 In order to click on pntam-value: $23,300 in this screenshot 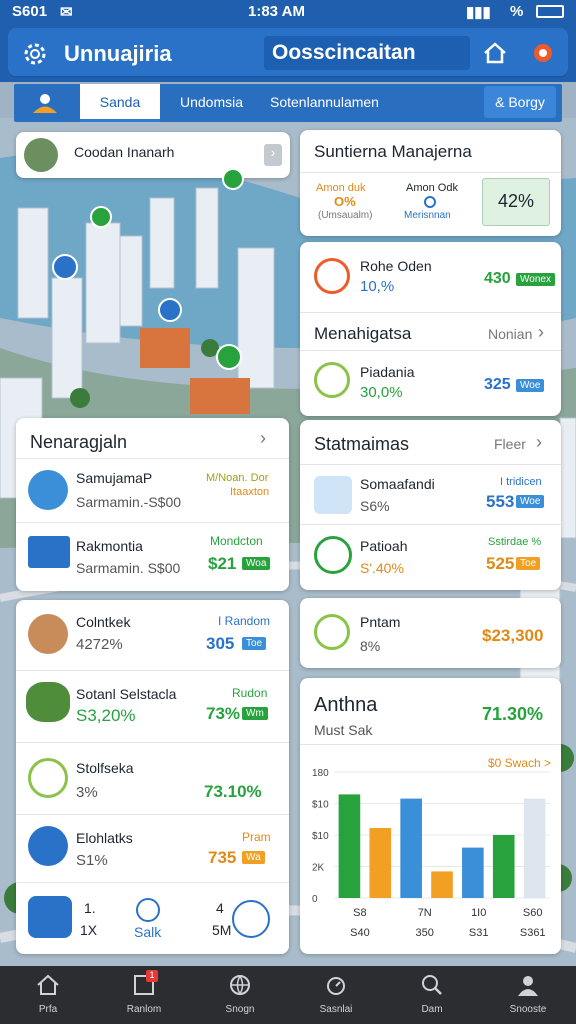, I will do `click(513, 635)`.